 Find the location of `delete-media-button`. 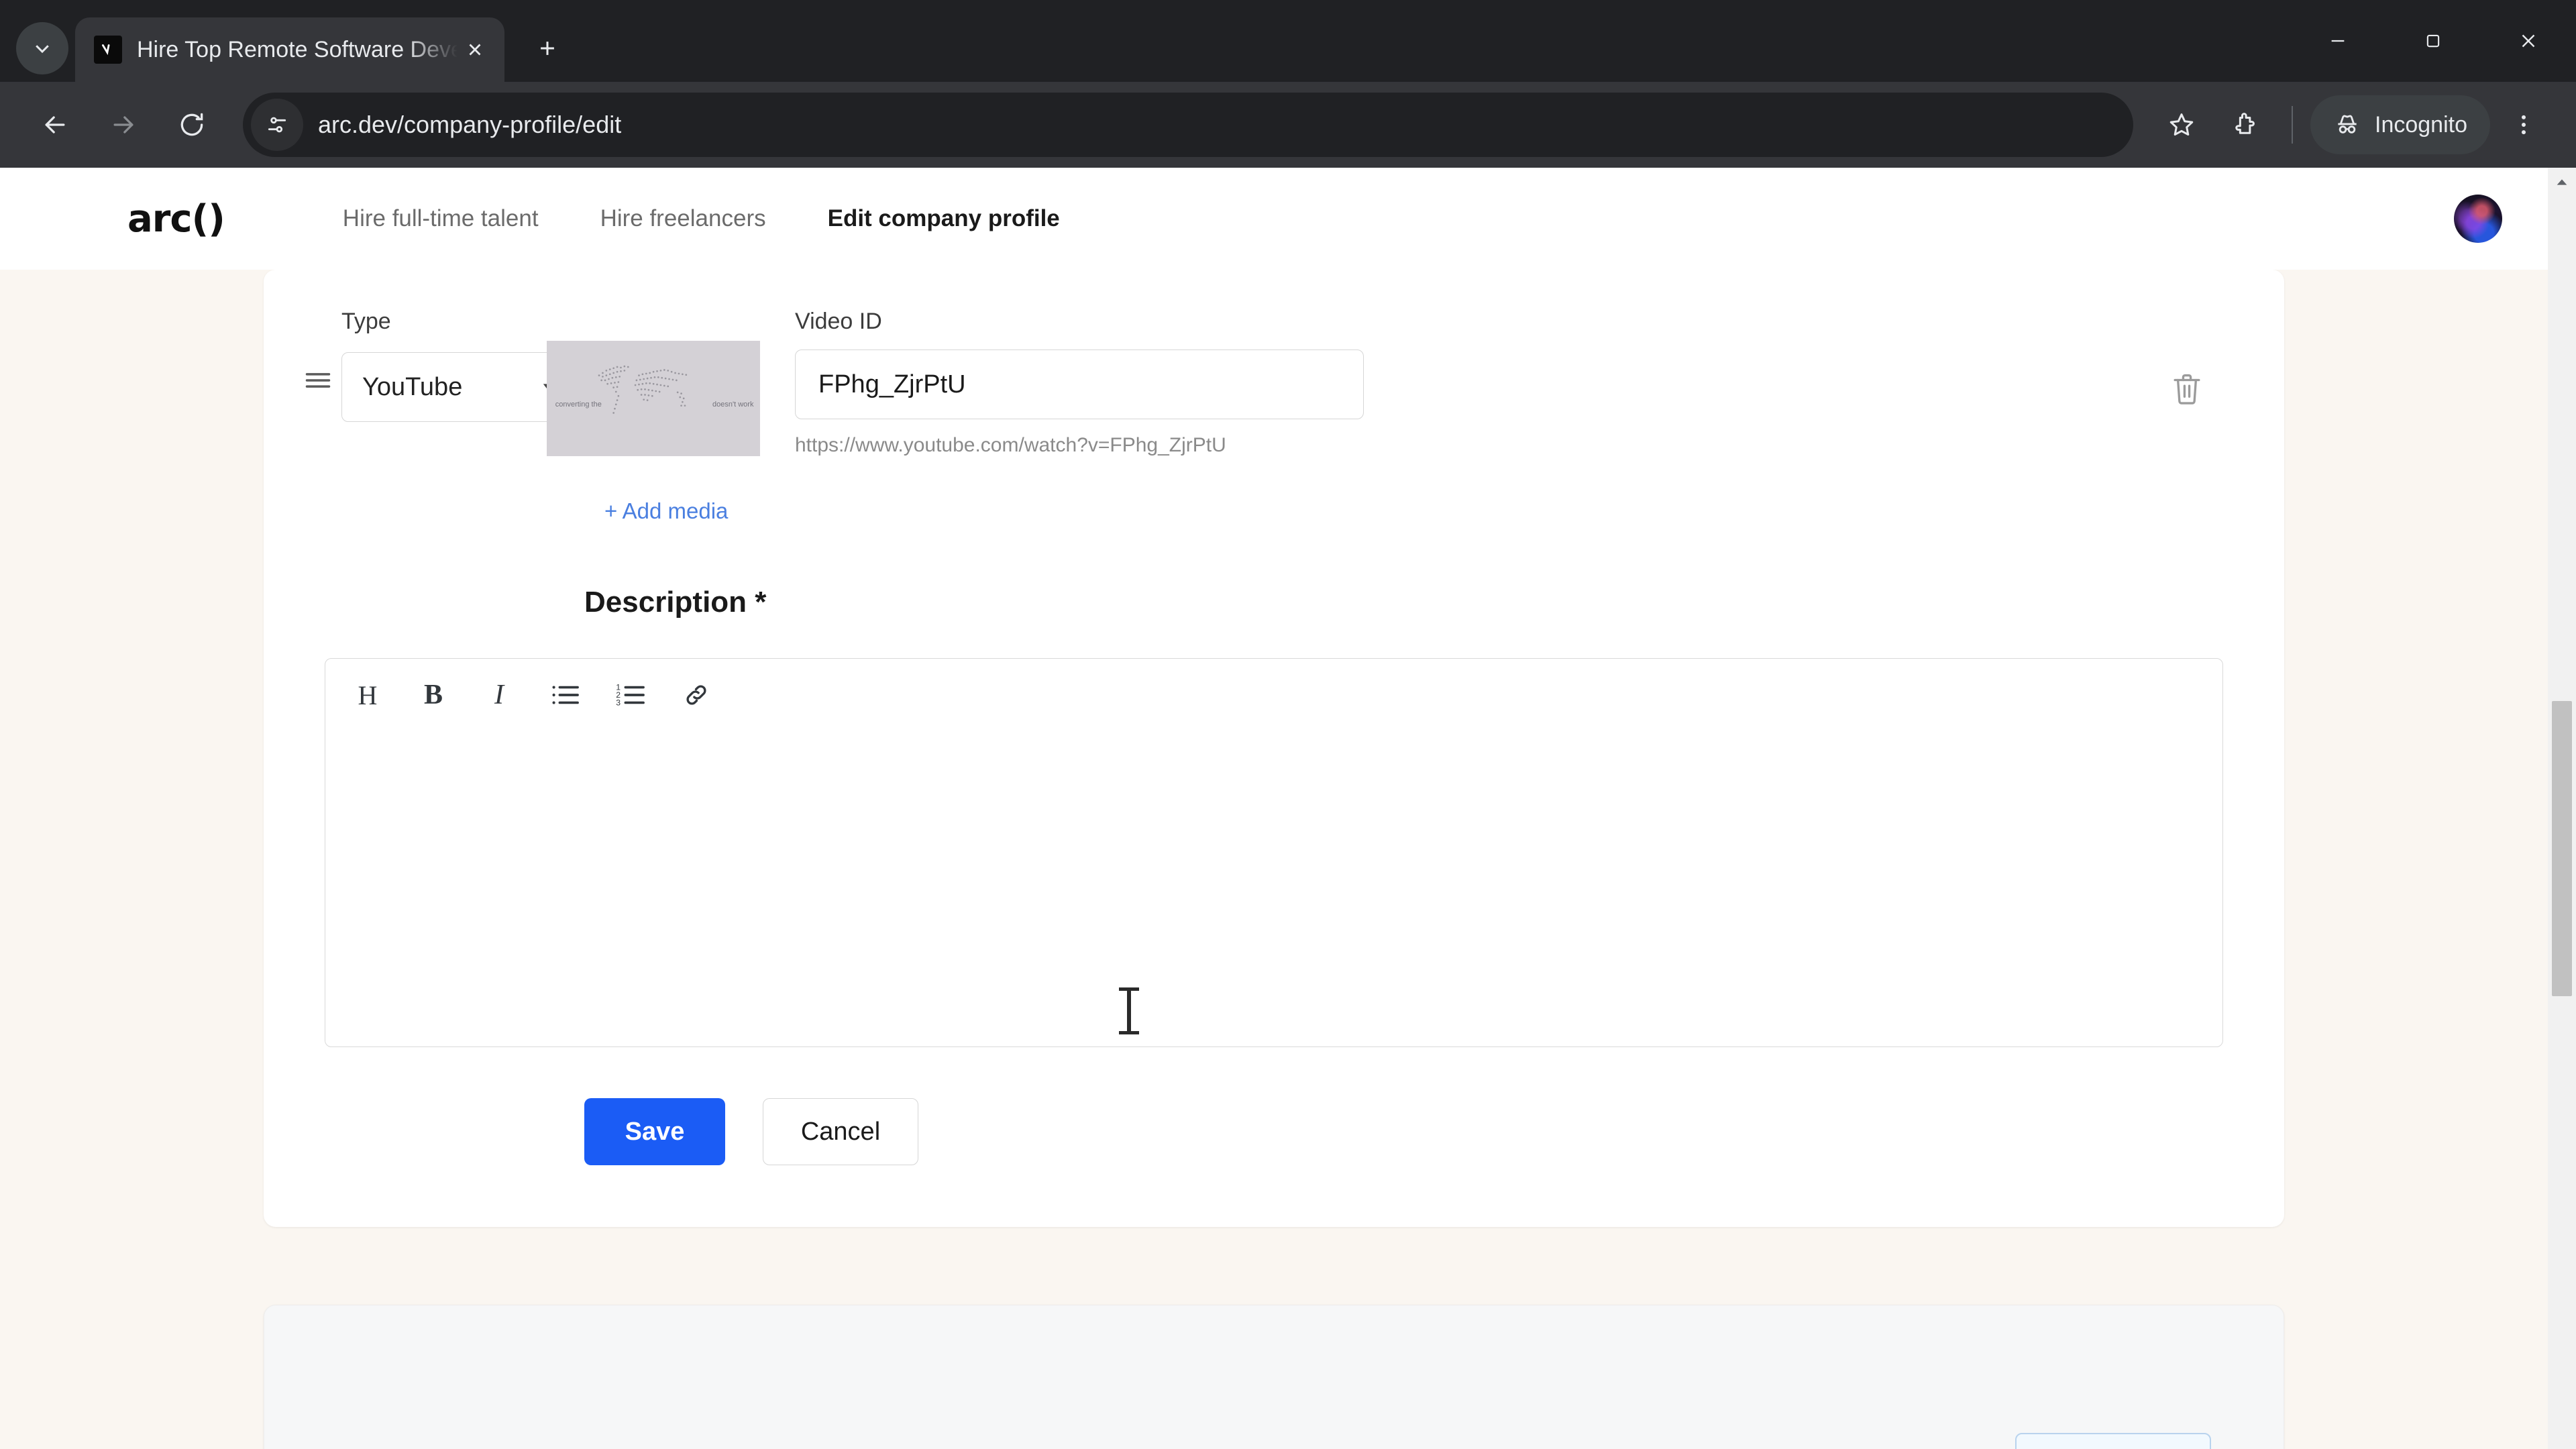

delete-media-button is located at coordinates (2187, 391).